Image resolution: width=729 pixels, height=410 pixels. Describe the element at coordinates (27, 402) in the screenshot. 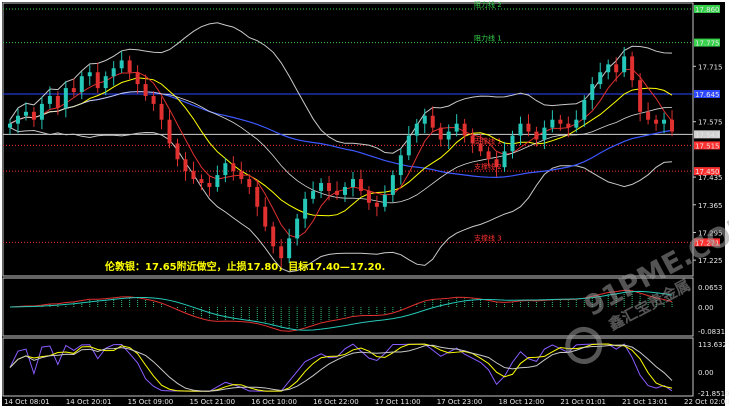

I see `time-label-0: 14 Oct 08:01` at that location.